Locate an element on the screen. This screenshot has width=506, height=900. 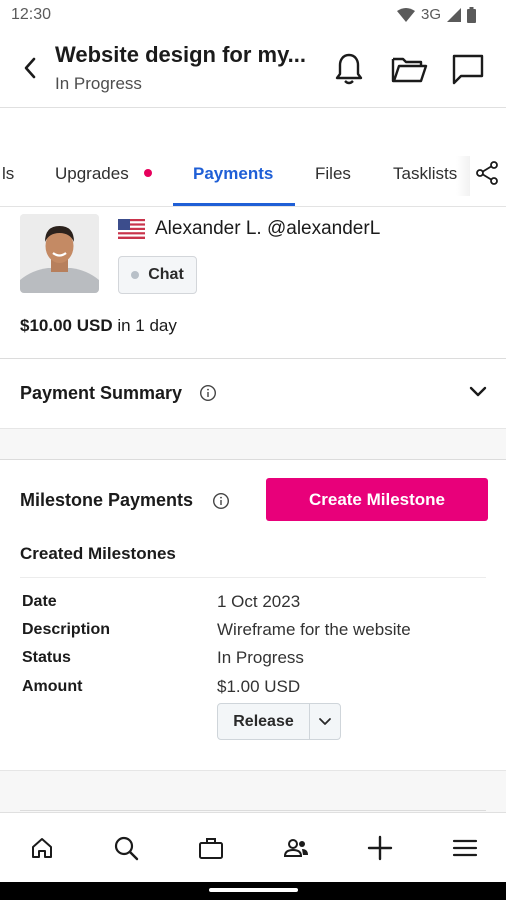
status-time: 12:30 is located at coordinates (31, 14).